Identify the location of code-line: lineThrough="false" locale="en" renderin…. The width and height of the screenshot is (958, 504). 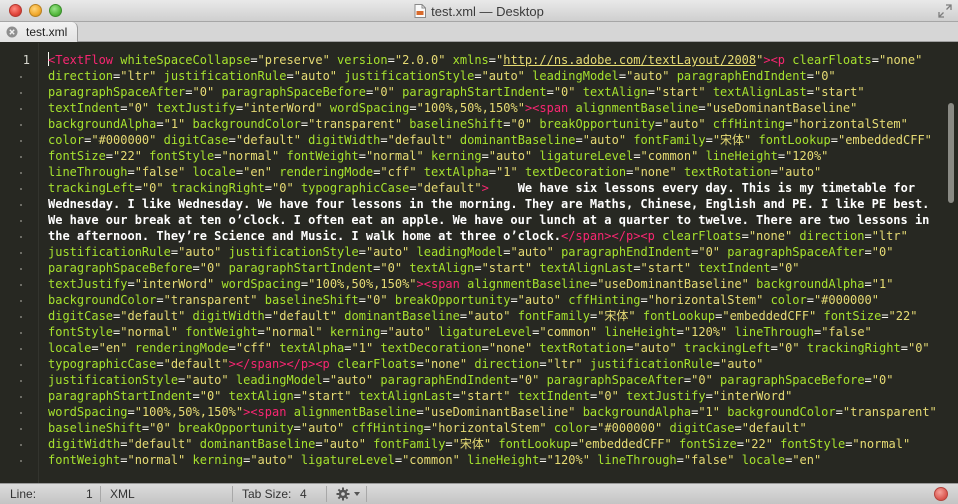
(494, 172).